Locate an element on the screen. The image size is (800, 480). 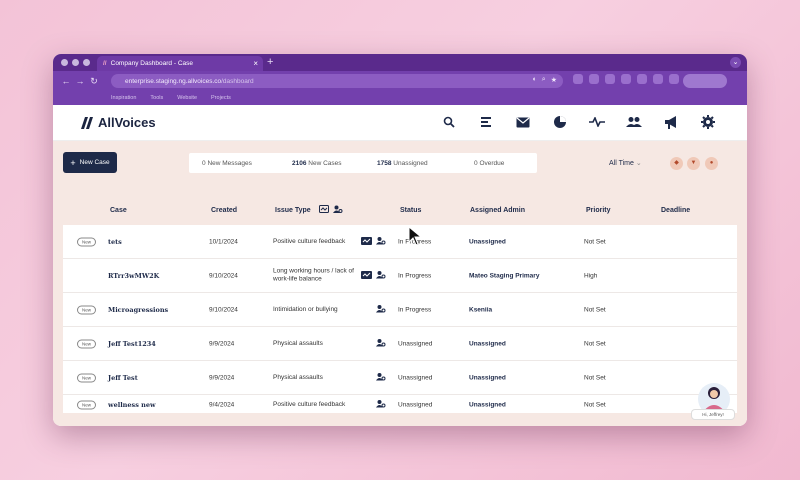
time-filter-value: All Time is located at coordinates (621, 163).